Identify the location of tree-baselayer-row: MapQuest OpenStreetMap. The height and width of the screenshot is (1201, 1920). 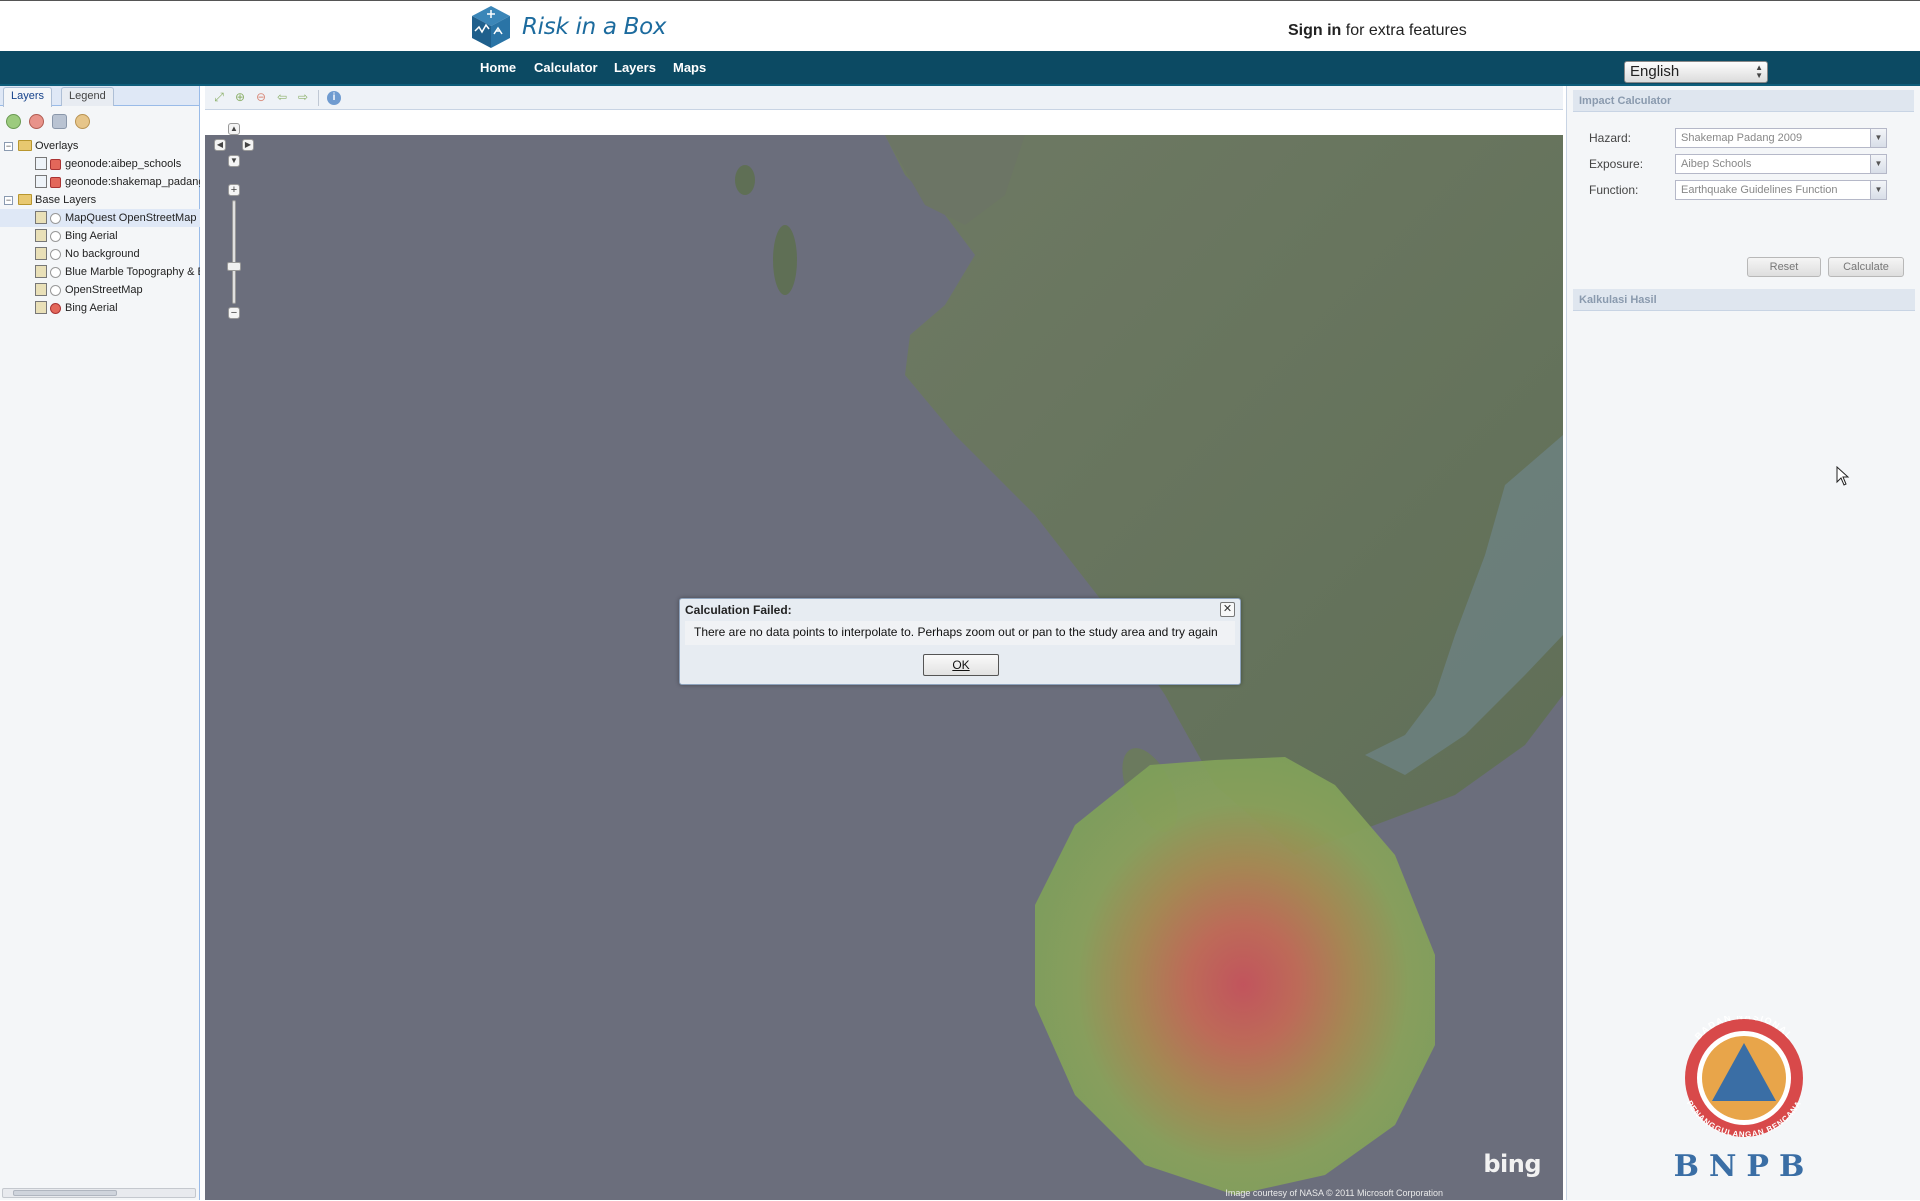
(100, 218).